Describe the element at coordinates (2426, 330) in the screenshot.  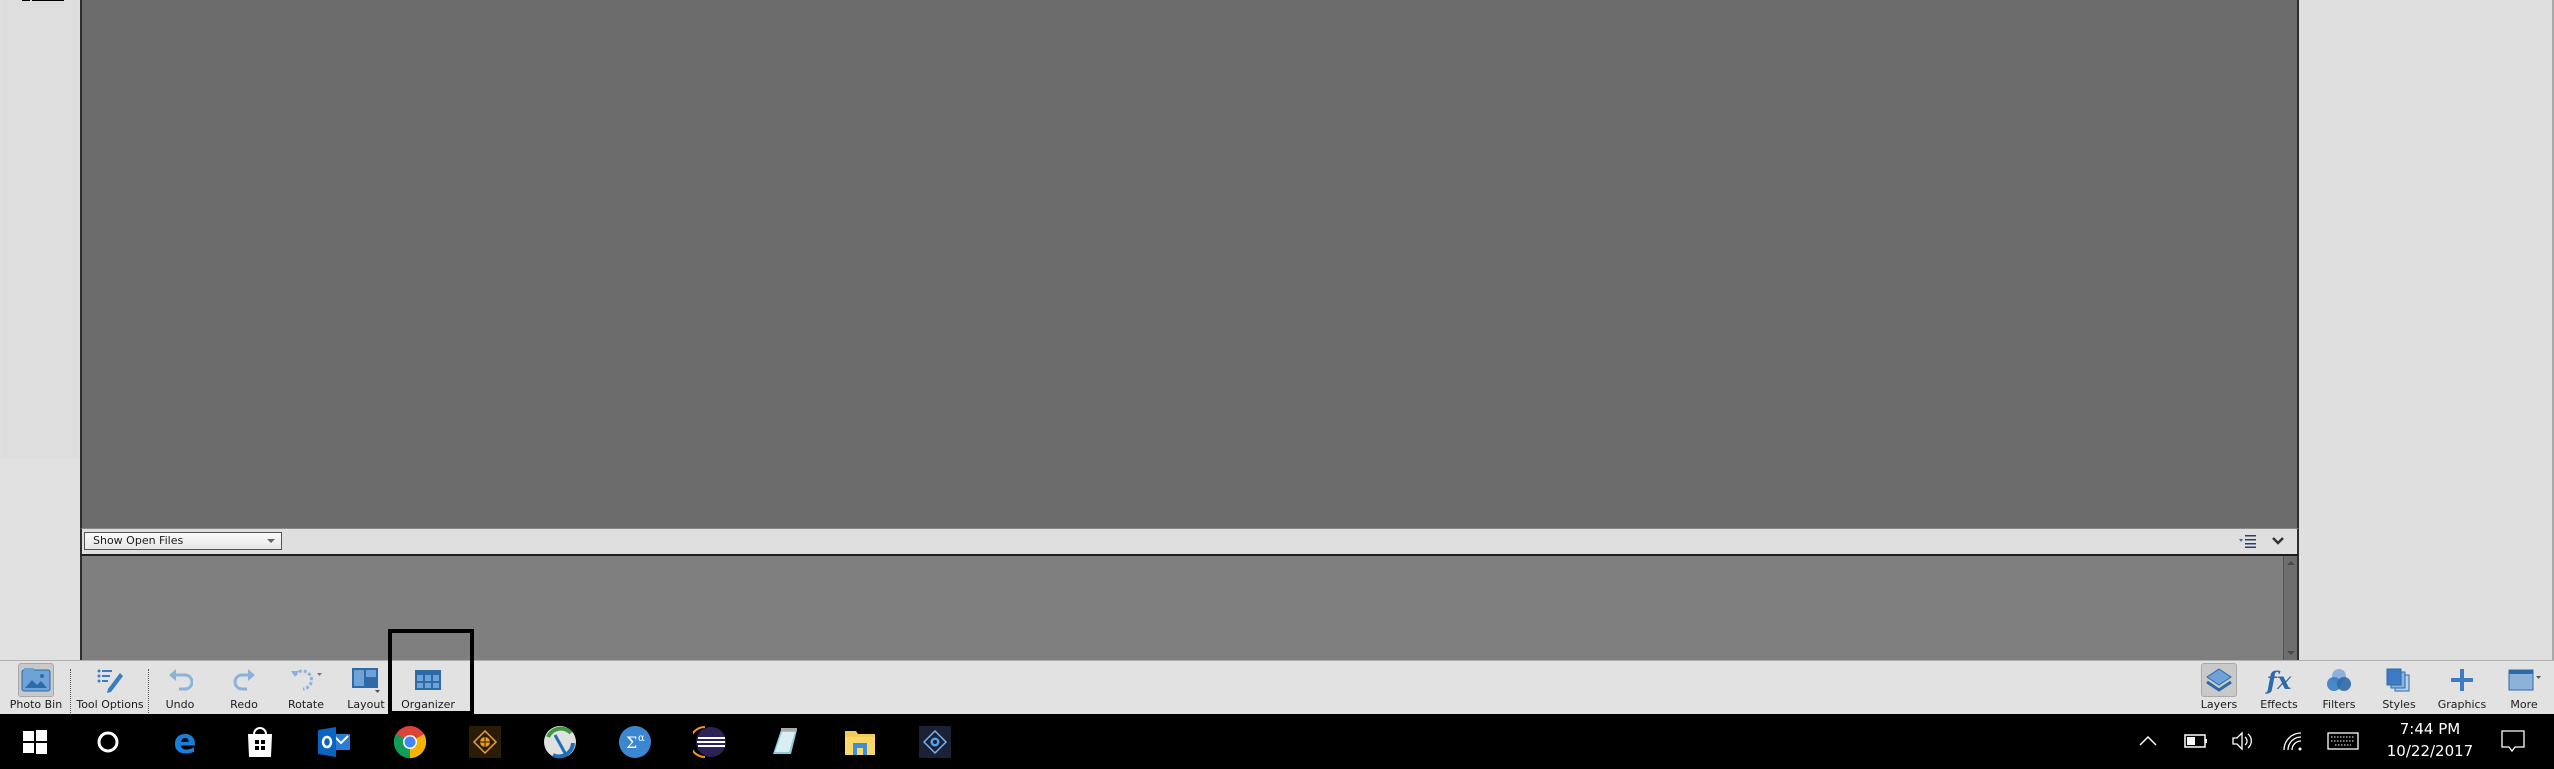
I see `panels-area` at that location.